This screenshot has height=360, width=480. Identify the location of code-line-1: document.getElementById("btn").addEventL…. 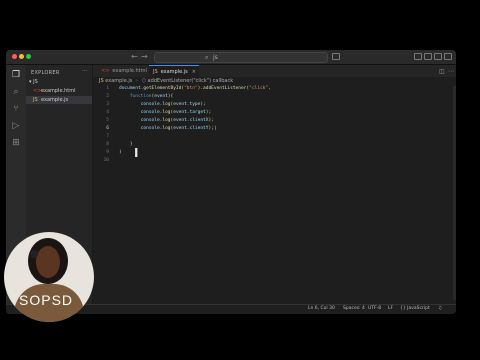
(195, 88).